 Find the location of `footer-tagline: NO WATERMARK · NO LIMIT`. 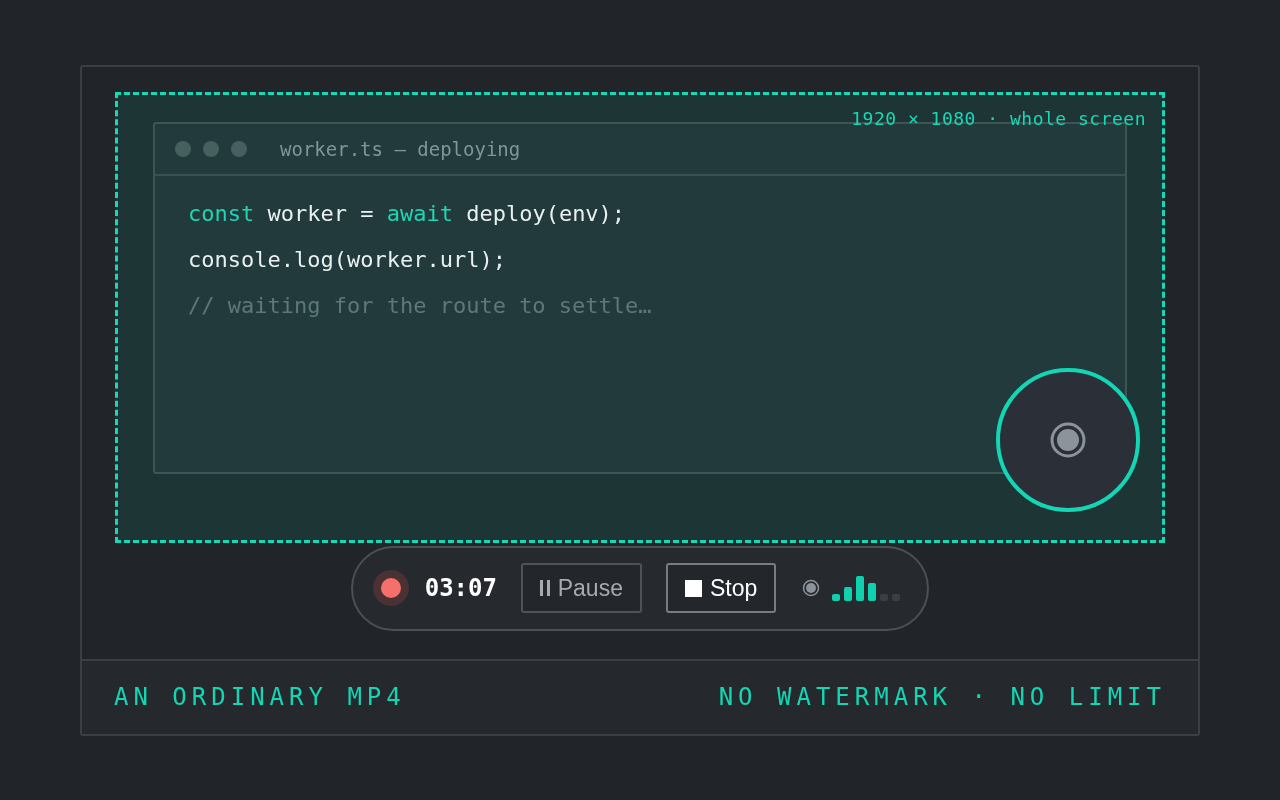

footer-tagline: NO WATERMARK · NO LIMIT is located at coordinates (942, 697).